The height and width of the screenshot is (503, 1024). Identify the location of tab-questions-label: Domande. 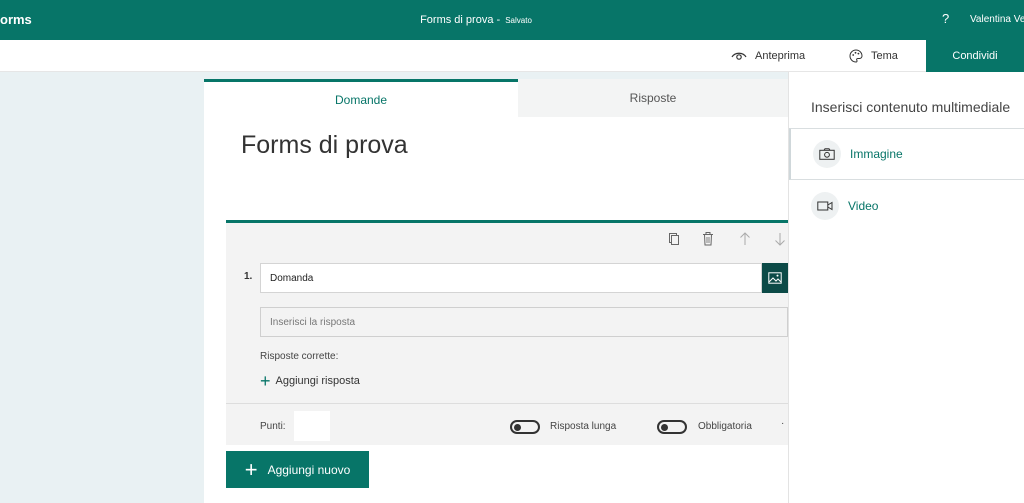
(361, 99).